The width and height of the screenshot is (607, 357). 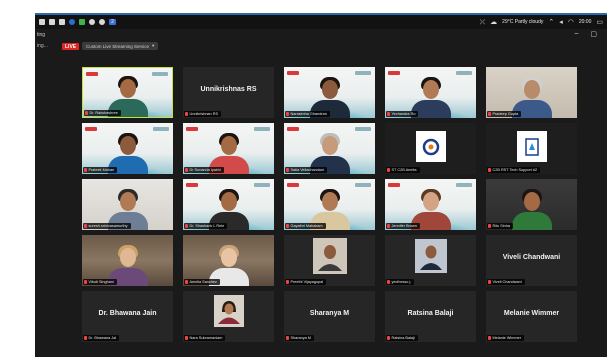 I want to click on participant-display-name: Unnikrishnas RS, so click(x=228, y=89).